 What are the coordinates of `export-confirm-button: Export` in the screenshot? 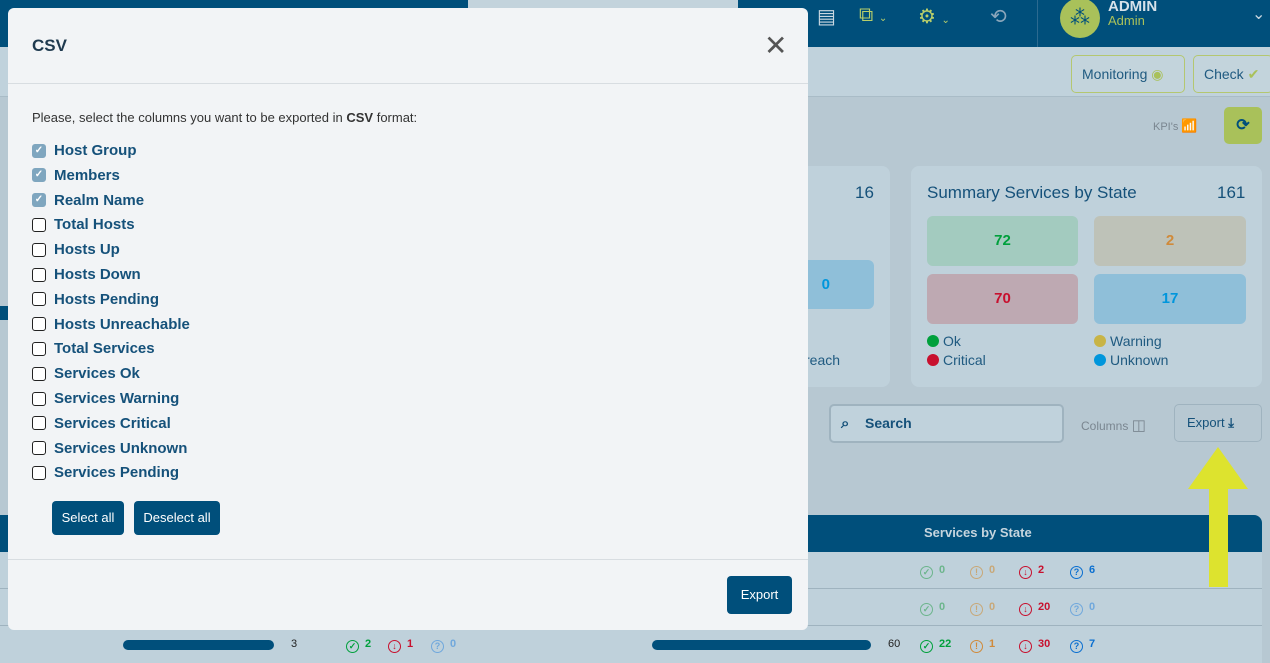 It's located at (759, 595).